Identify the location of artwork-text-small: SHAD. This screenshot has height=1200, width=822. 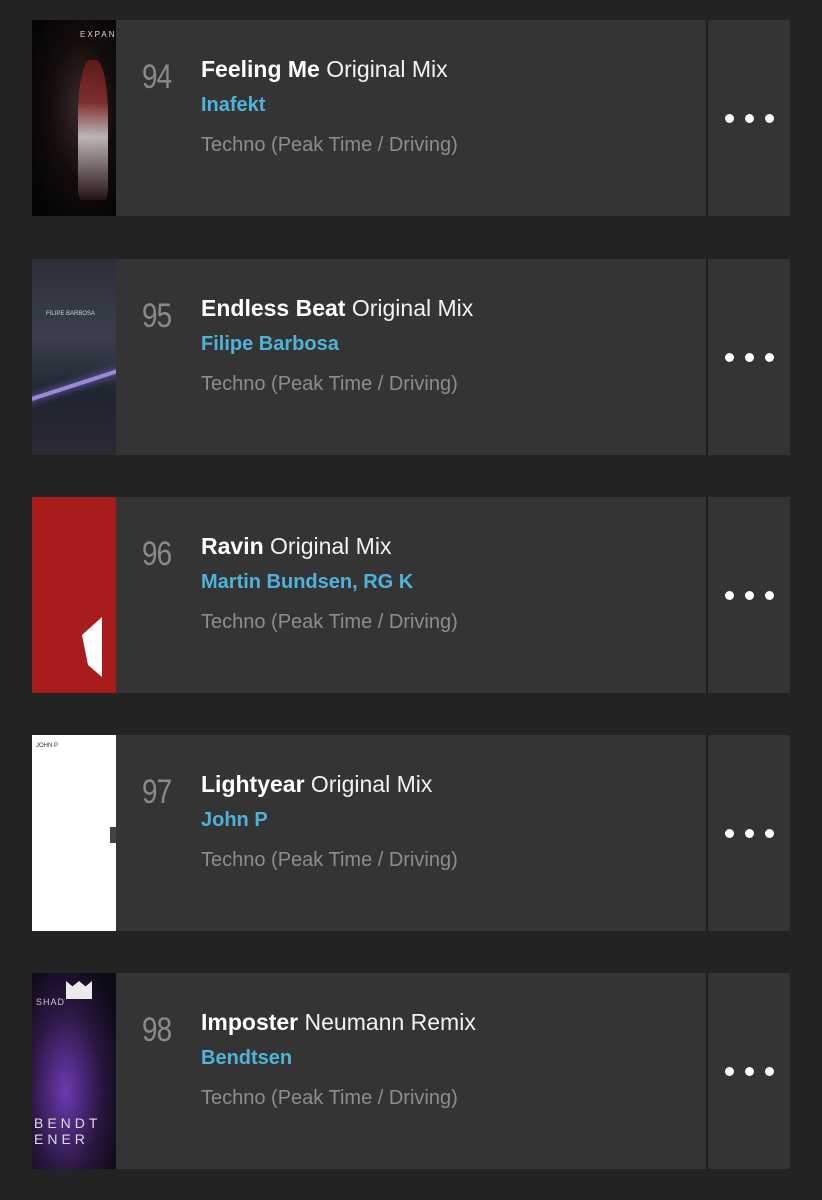
(51, 1002).